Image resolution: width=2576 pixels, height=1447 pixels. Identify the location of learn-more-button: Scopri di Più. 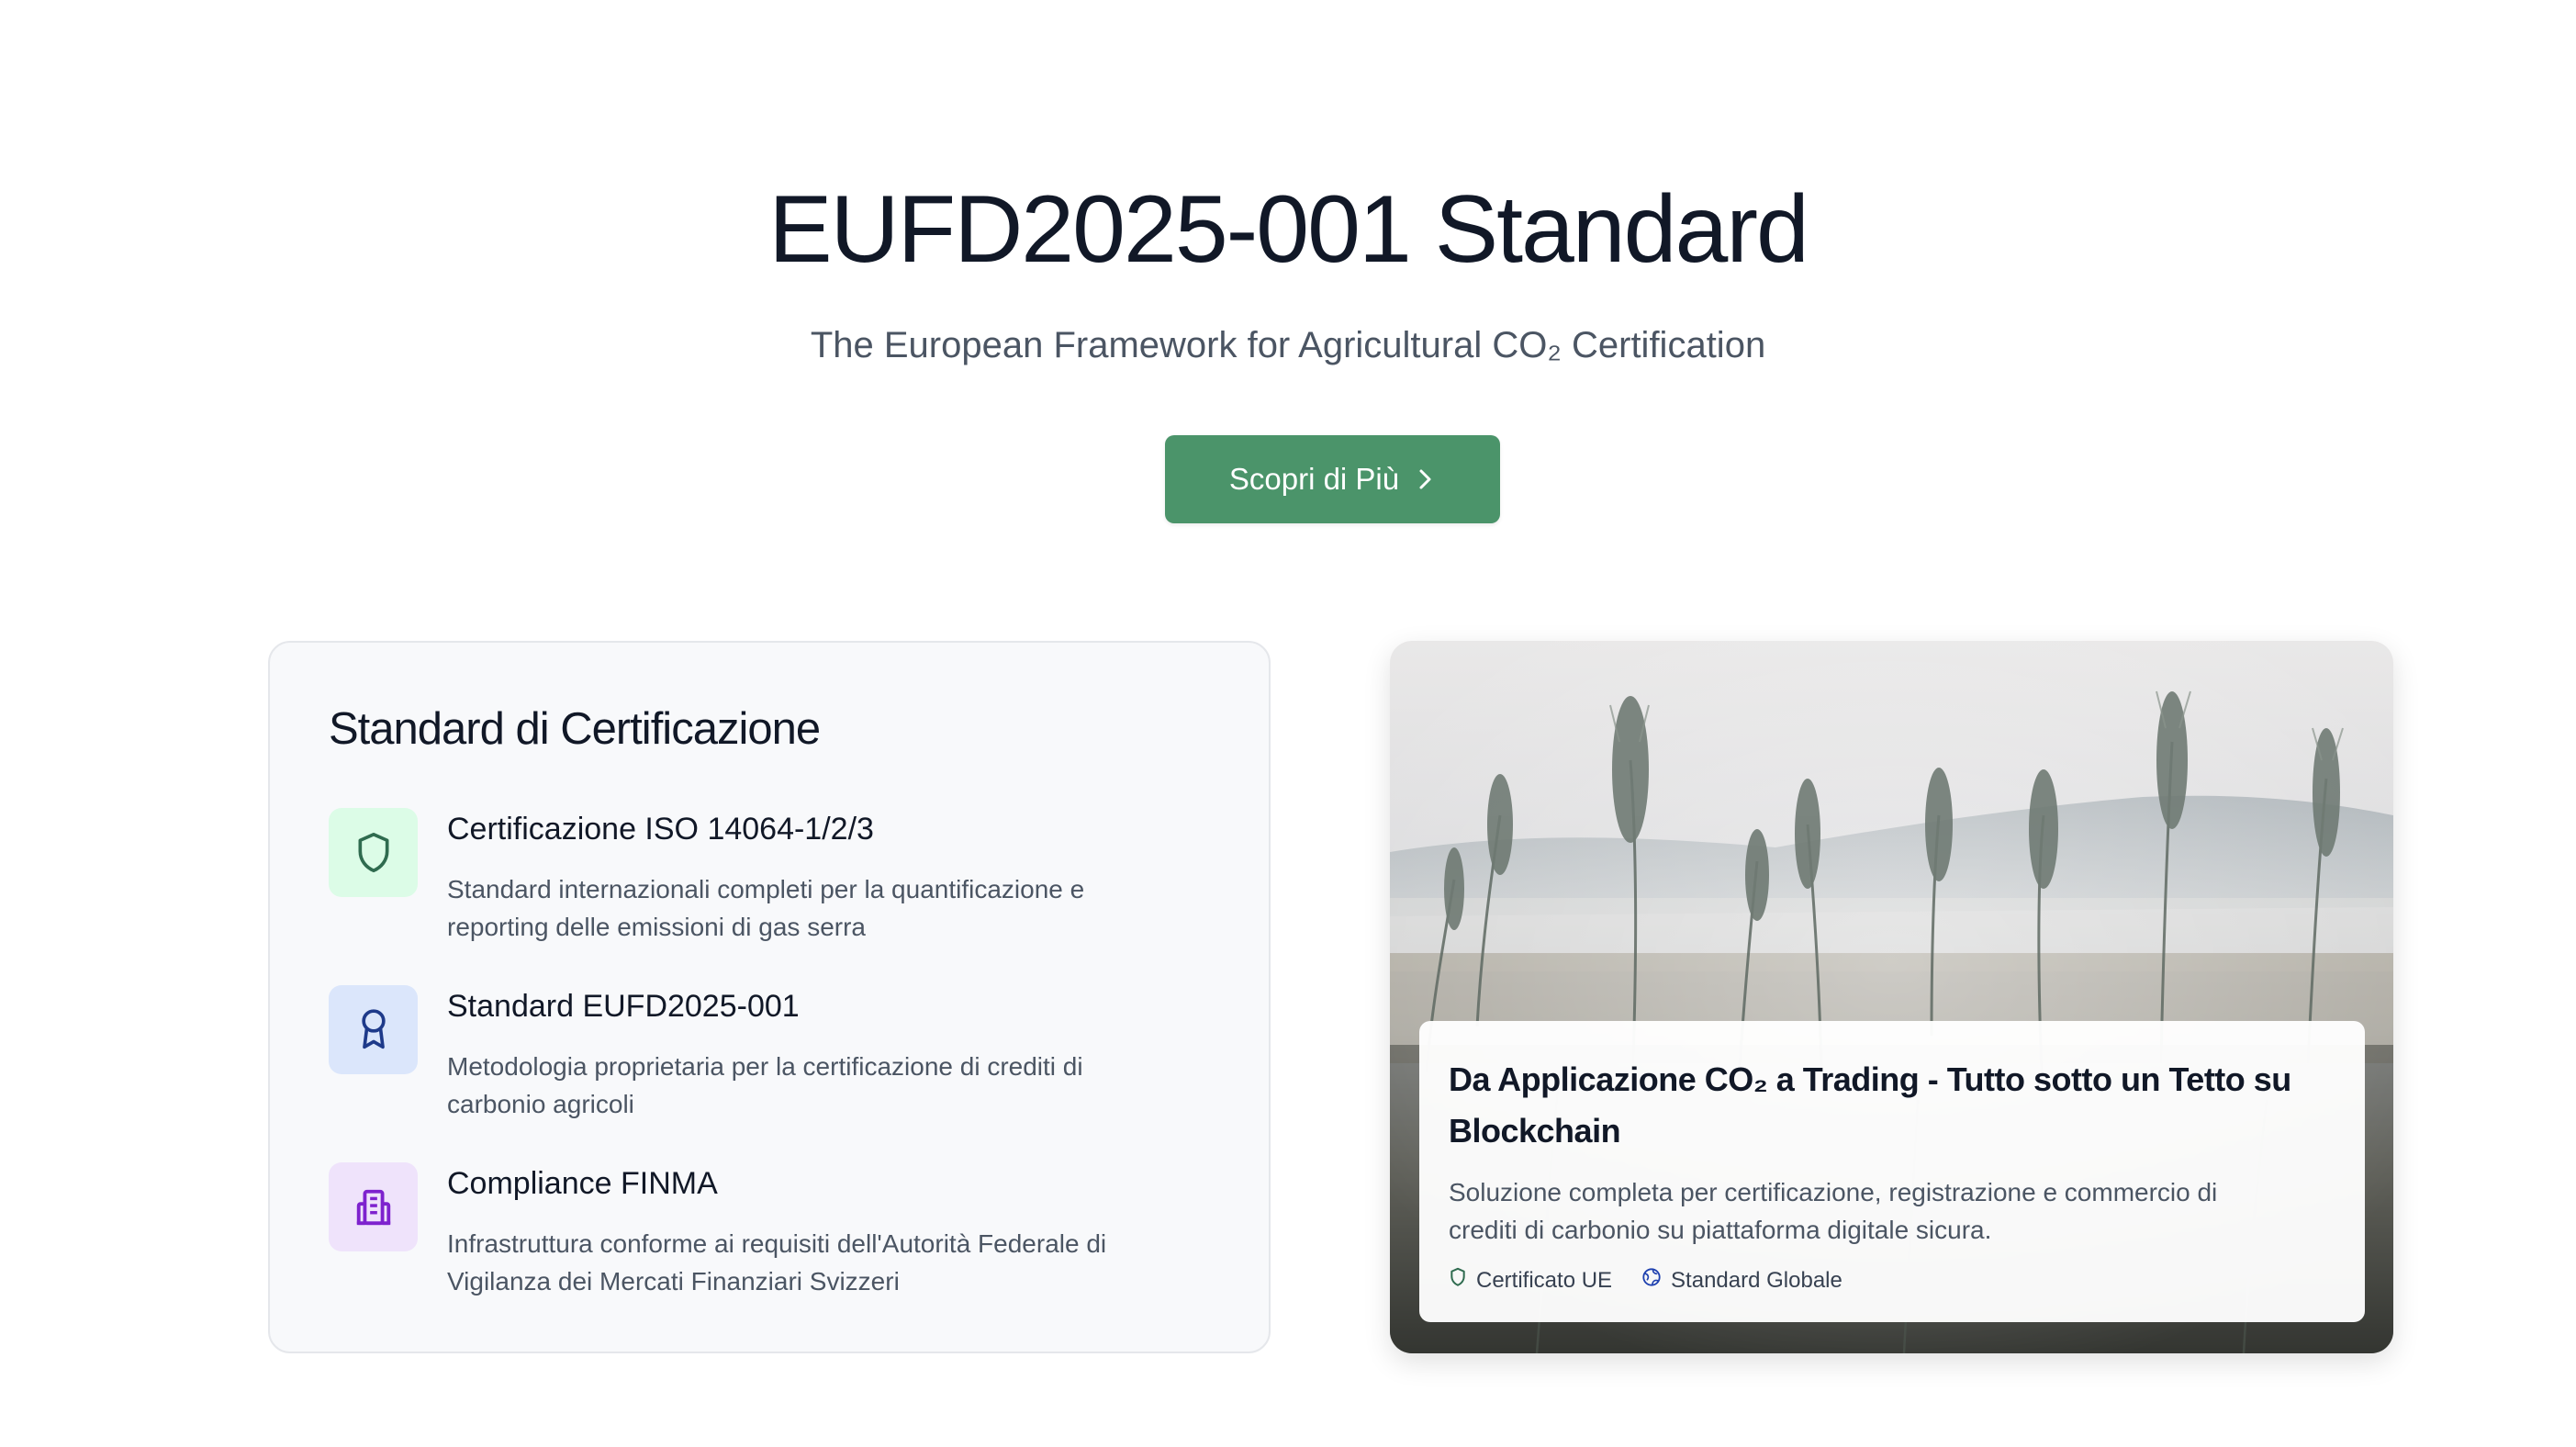
(1332, 479).